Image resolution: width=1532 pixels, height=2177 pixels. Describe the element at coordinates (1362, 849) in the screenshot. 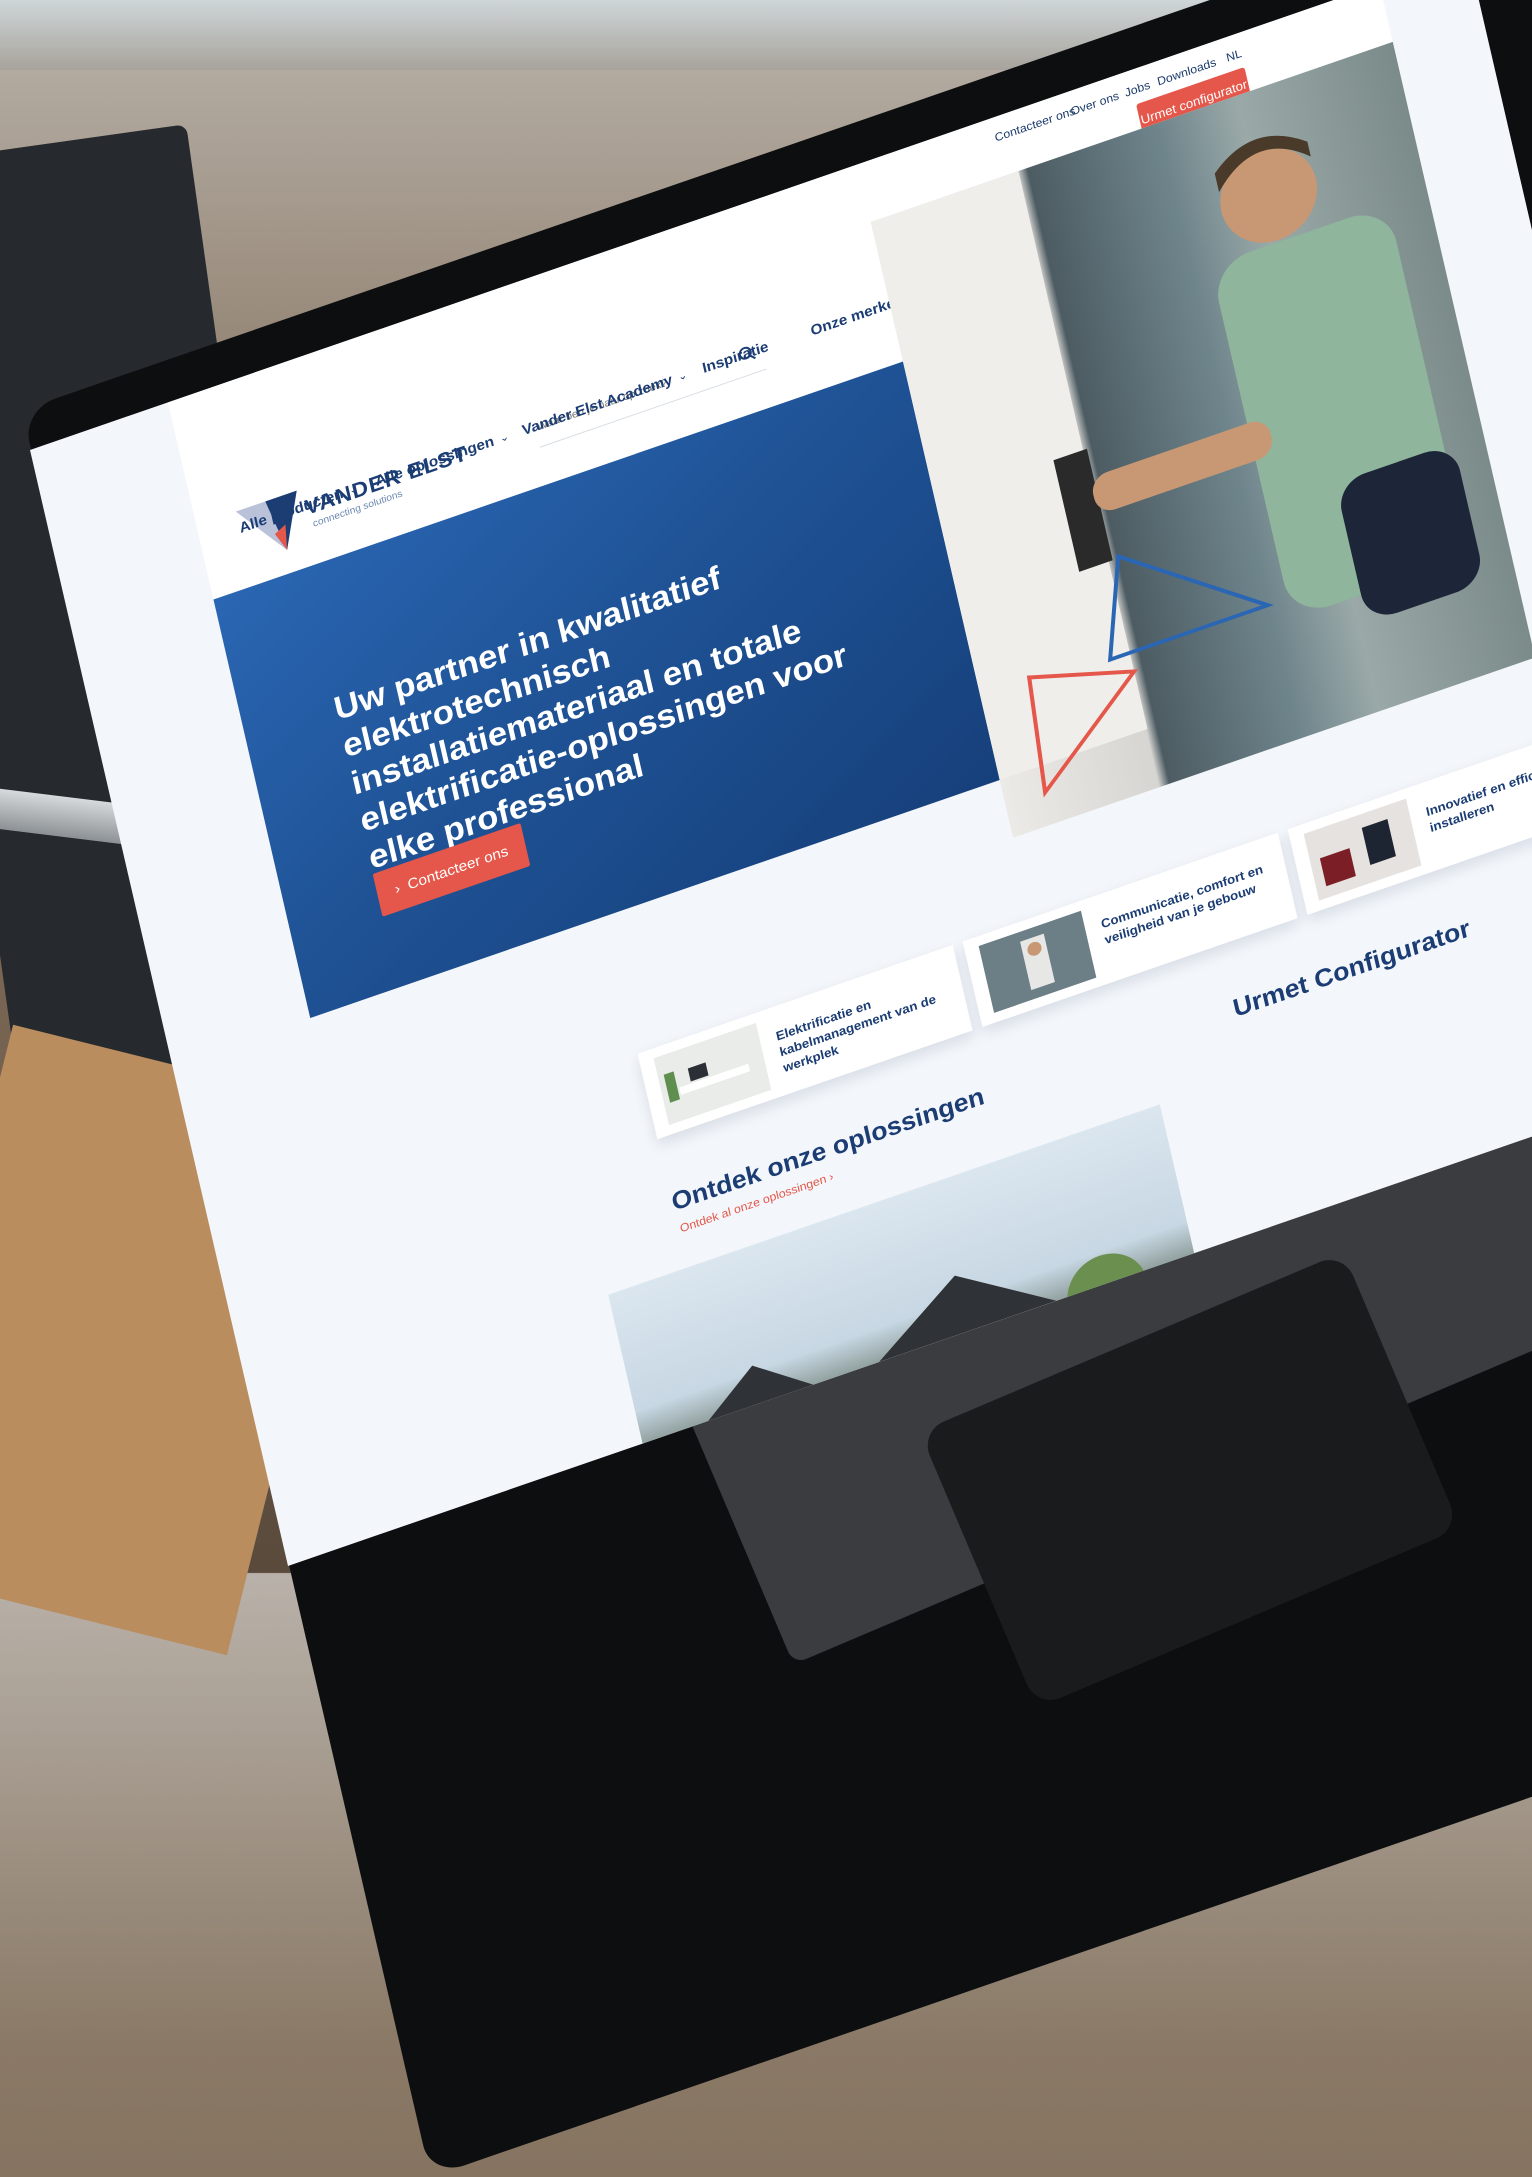

I see `installer-thumbnail-image` at that location.